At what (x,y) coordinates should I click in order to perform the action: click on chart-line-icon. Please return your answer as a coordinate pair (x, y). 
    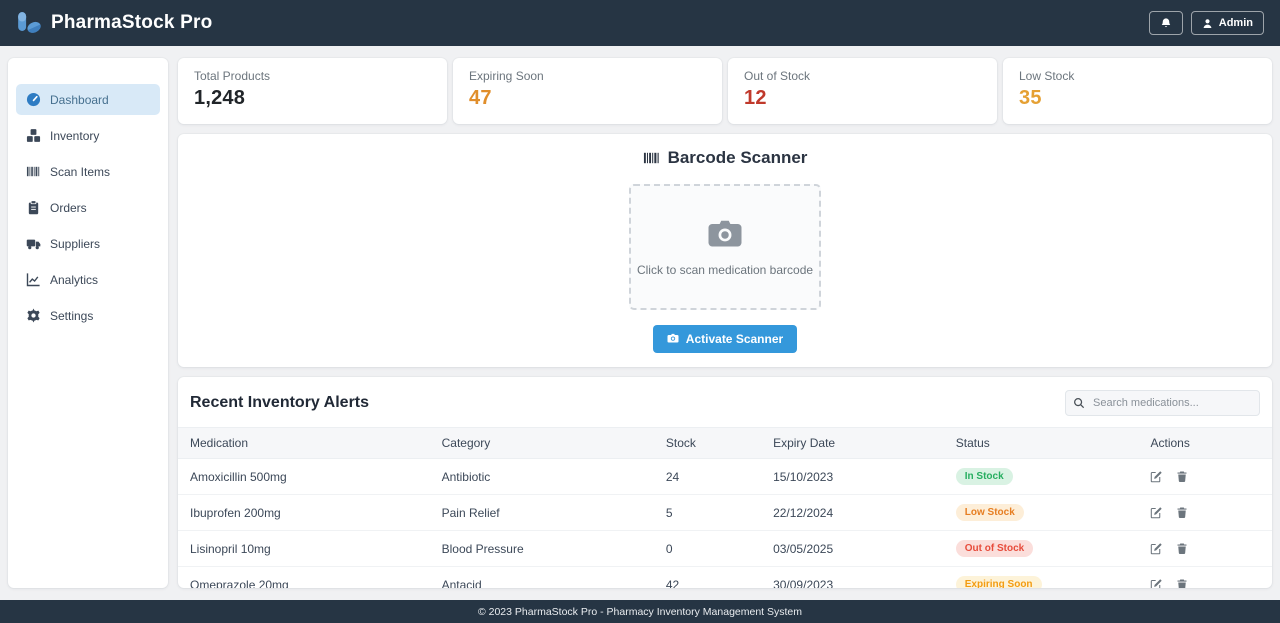
    Looking at the image, I should click on (33, 279).